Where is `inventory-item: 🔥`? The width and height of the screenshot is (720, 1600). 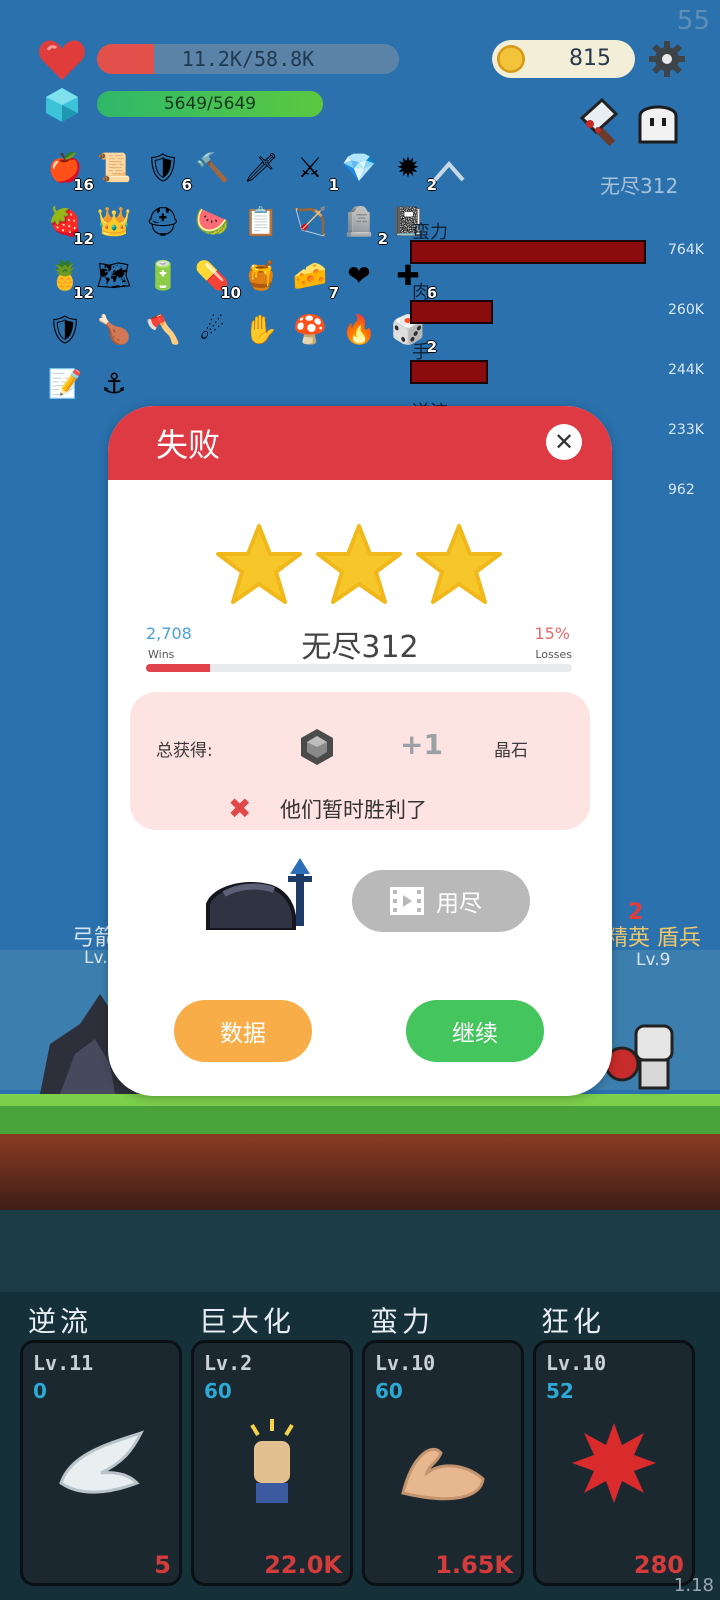 inventory-item: 🔥 is located at coordinates (359, 329).